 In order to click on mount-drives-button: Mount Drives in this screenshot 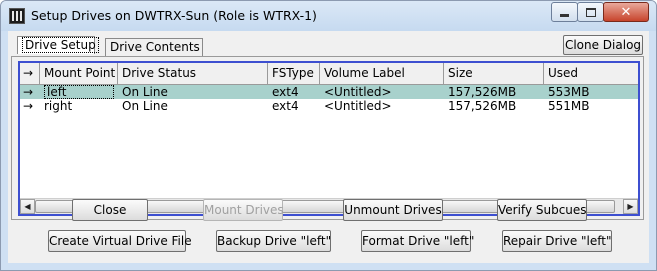, I will do `click(243, 210)`.